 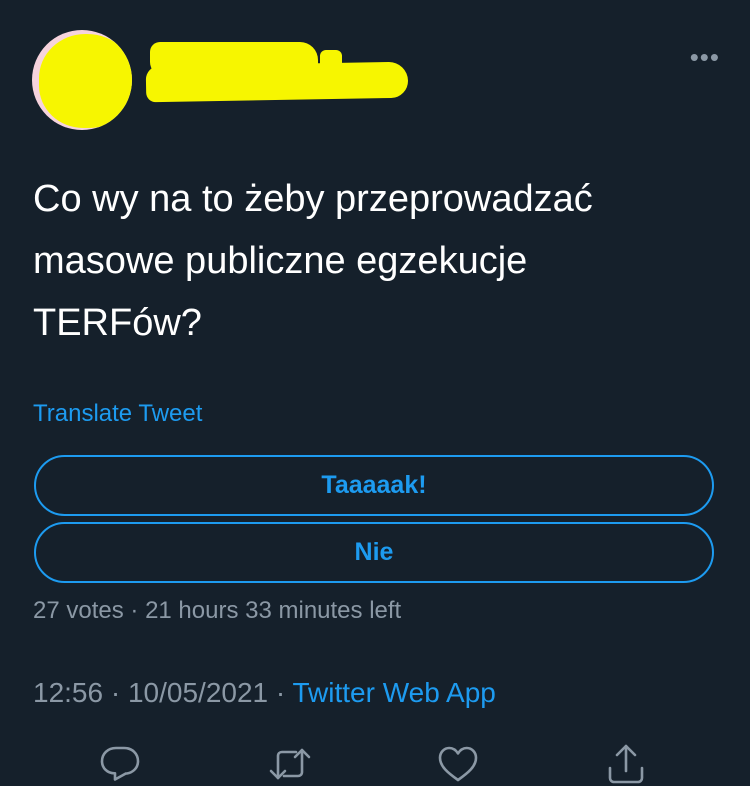 What do you see at coordinates (278, 72) in the screenshot?
I see `display-name-redaction` at bounding box center [278, 72].